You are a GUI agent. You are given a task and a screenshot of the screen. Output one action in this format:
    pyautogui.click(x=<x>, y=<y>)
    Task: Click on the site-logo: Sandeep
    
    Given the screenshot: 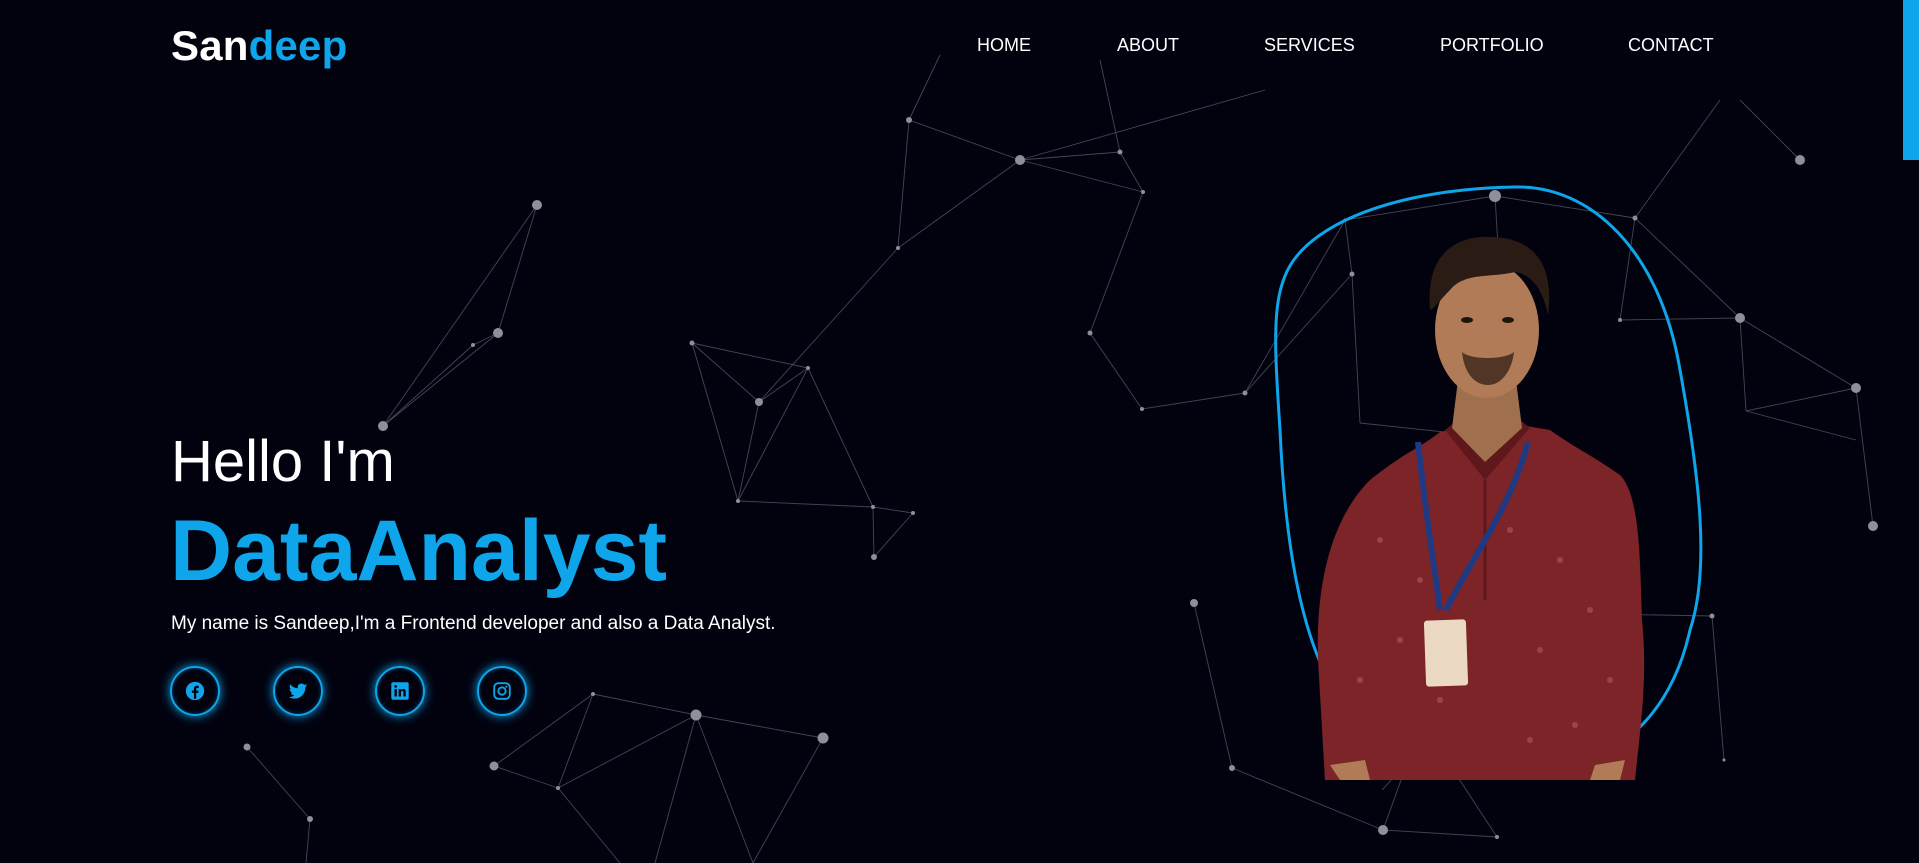 What is the action you would take?
    pyautogui.click(x=259, y=46)
    